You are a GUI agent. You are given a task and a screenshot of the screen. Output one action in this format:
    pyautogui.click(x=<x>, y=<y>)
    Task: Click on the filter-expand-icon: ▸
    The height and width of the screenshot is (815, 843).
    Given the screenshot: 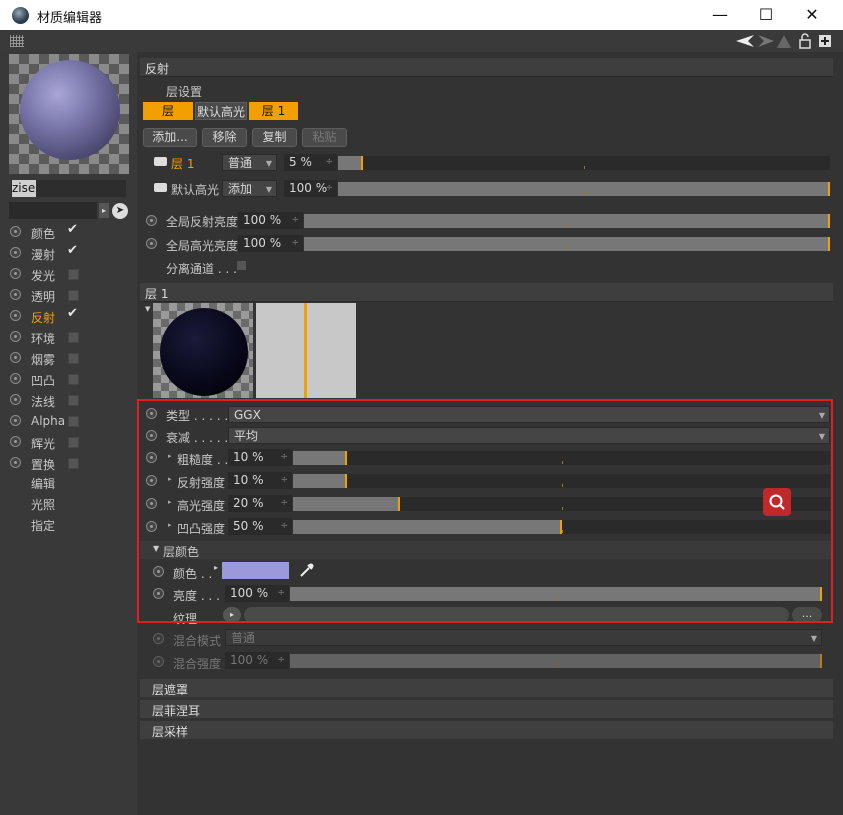 What is the action you would take?
    pyautogui.click(x=104, y=210)
    